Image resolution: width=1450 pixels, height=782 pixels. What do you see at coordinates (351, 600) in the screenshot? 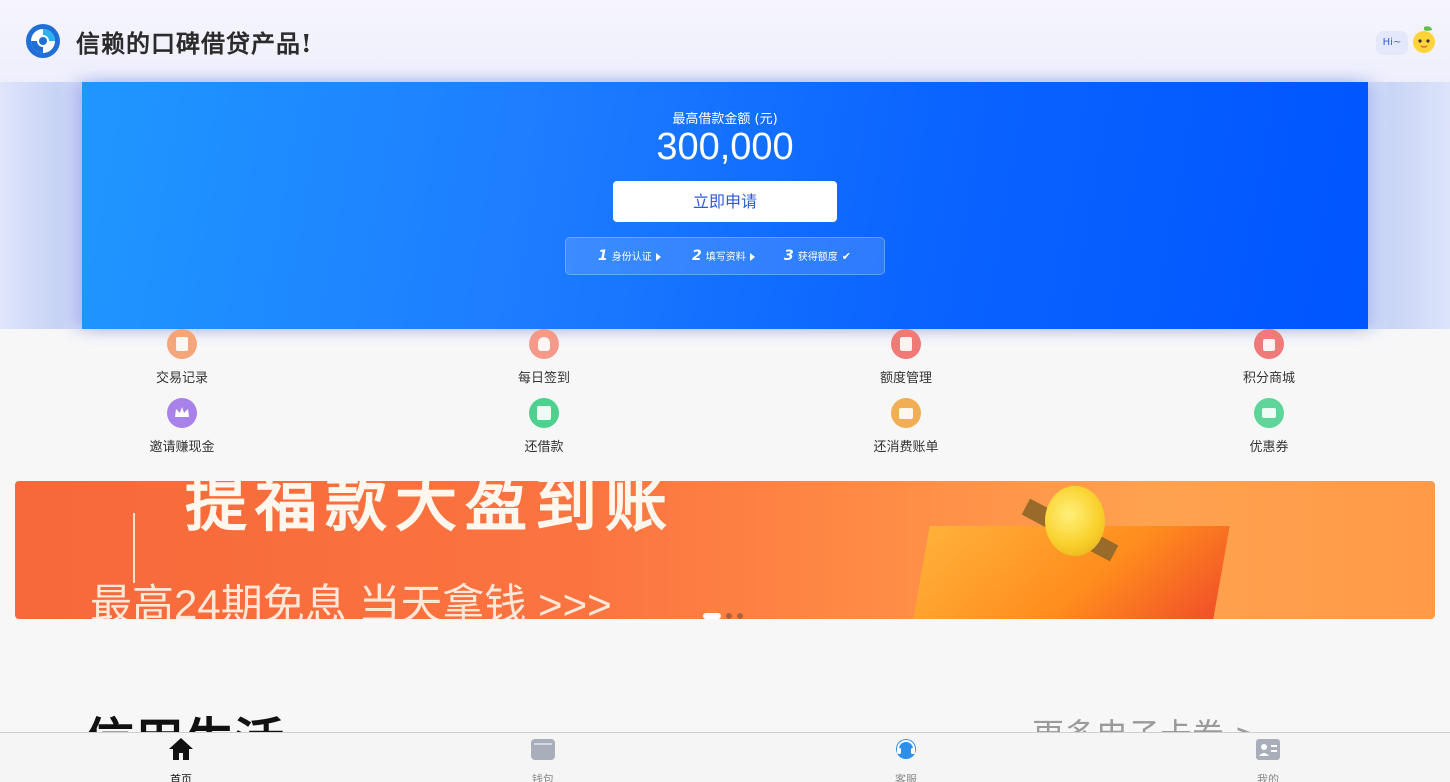
I see `banner-subline: 最高24期免息 当天拿钱 >>>` at bounding box center [351, 600].